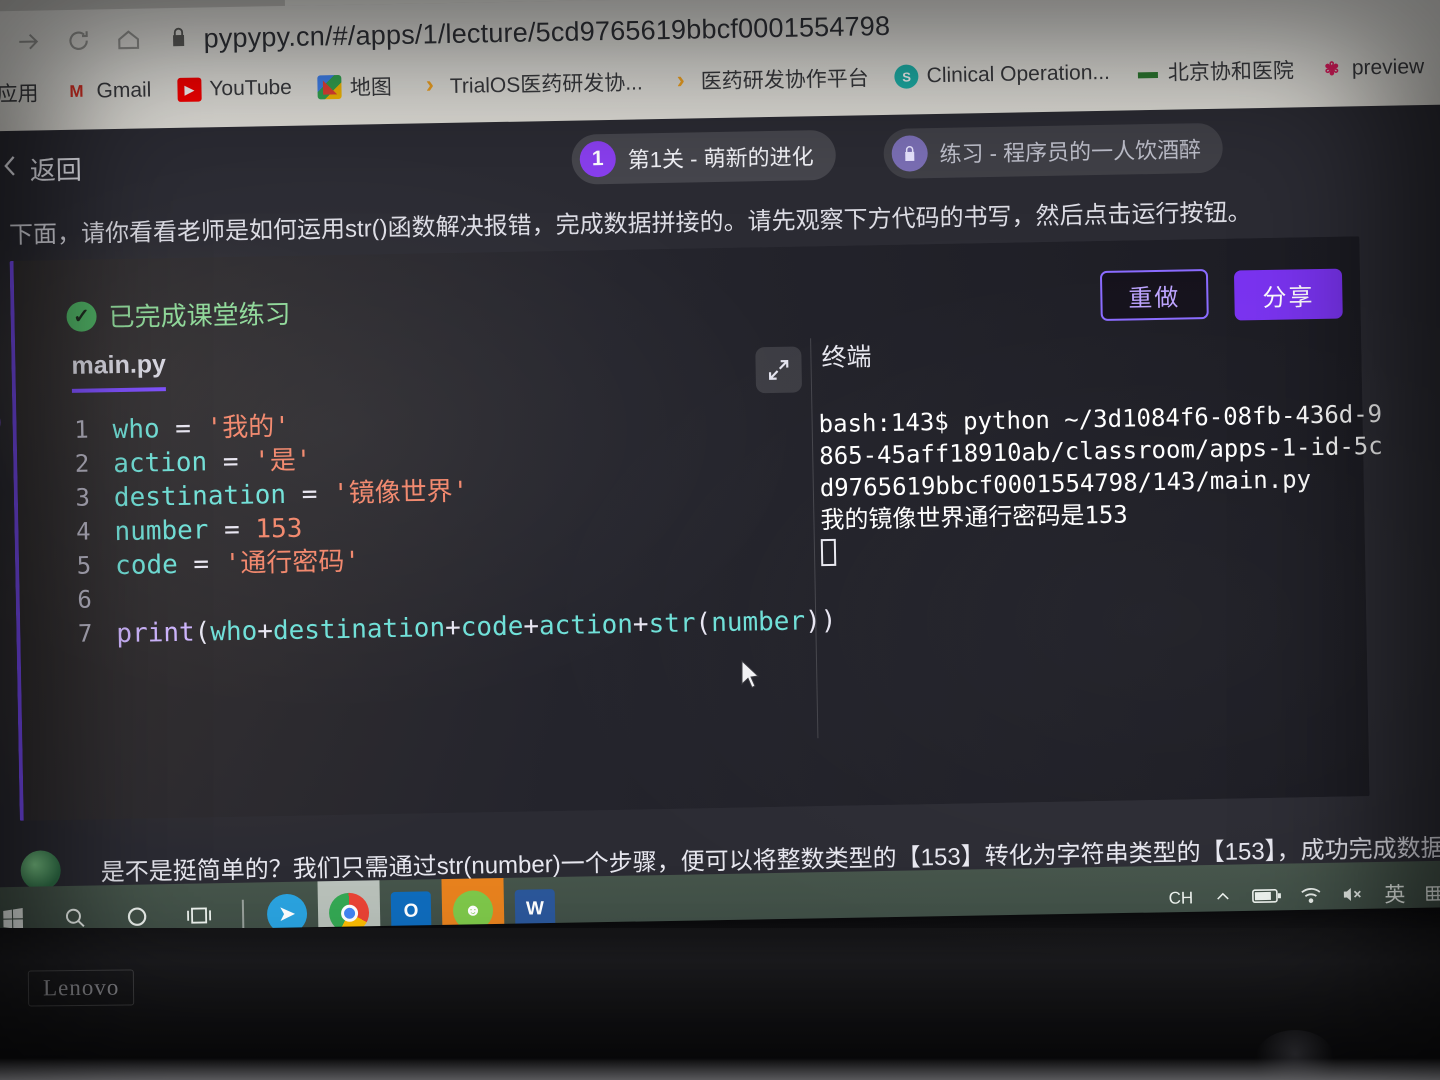 Image resolution: width=1440 pixels, height=1080 pixels. I want to click on lesson-tab-1: 1 第1关 - 萌新的进化, so click(703, 157).